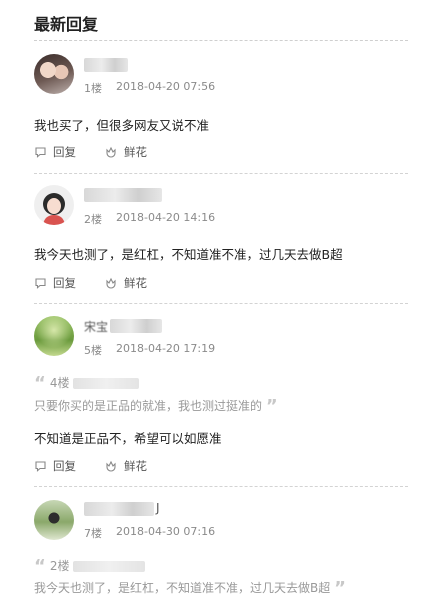 Image resolution: width=446 pixels, height=599 pixels. I want to click on reply-date: 2018-04-20 14:16, so click(166, 217).